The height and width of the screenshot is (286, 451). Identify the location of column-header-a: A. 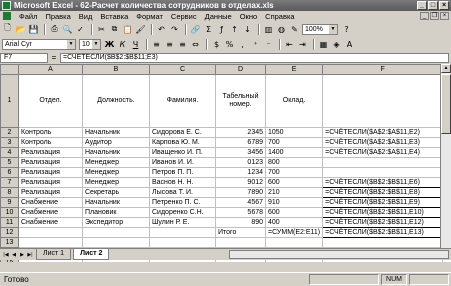
(50, 69).